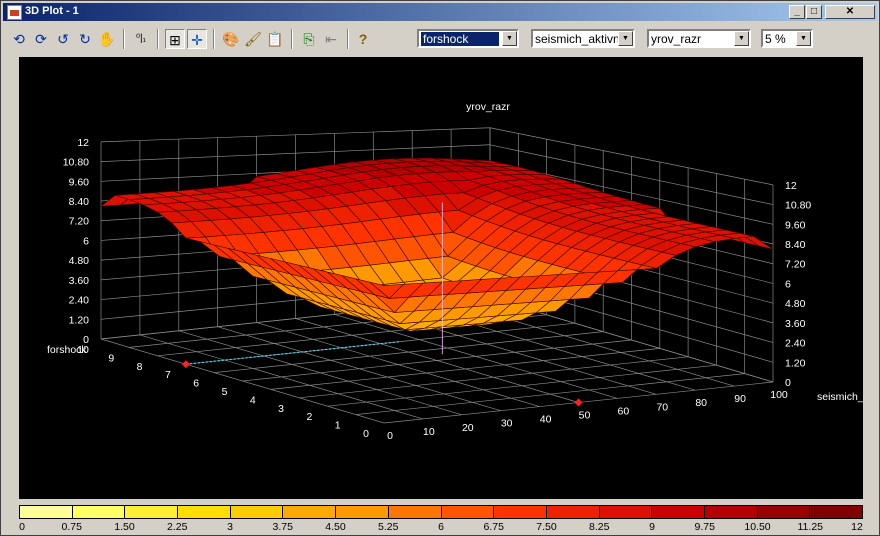 The image size is (880, 536). What do you see at coordinates (810, 527) in the screenshot?
I see `color-scale-tick: 11.25` at bounding box center [810, 527].